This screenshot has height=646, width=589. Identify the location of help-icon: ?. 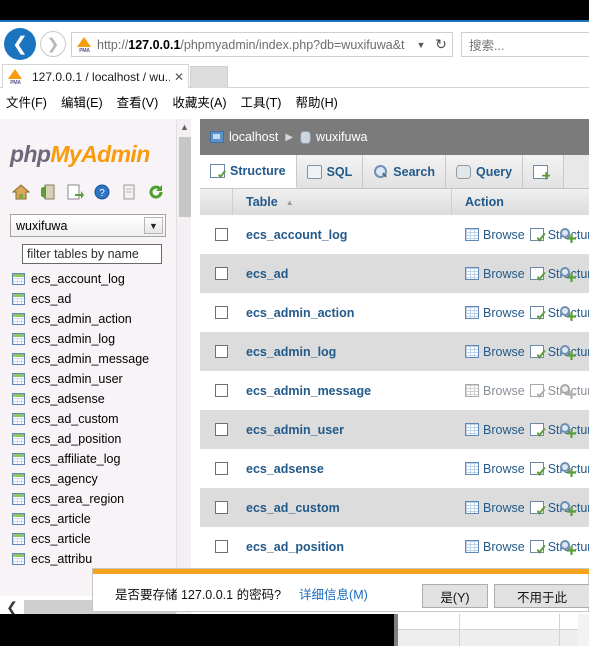
(102, 192).